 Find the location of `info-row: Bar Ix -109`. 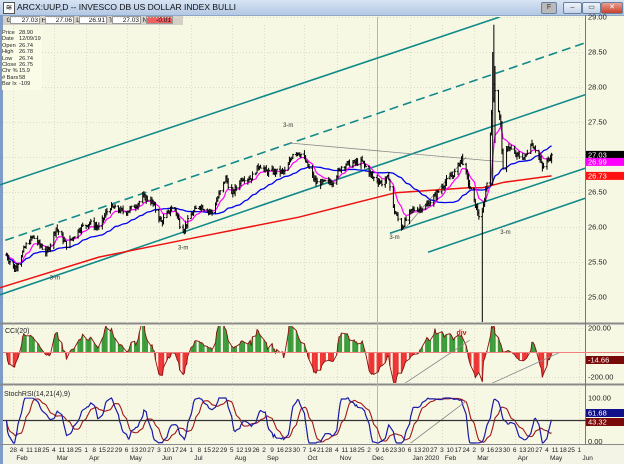

info-row: Bar Ix -109 is located at coordinates (22, 84).